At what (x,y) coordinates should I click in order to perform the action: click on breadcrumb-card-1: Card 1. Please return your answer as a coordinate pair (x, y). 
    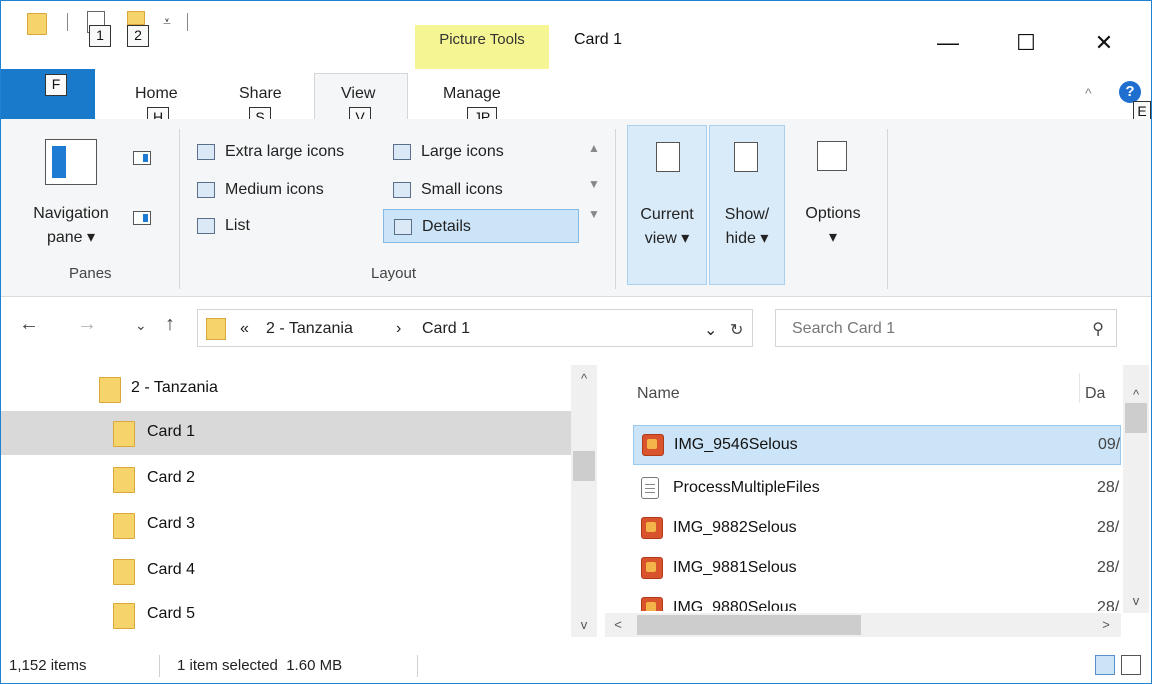
    Looking at the image, I should click on (446, 329).